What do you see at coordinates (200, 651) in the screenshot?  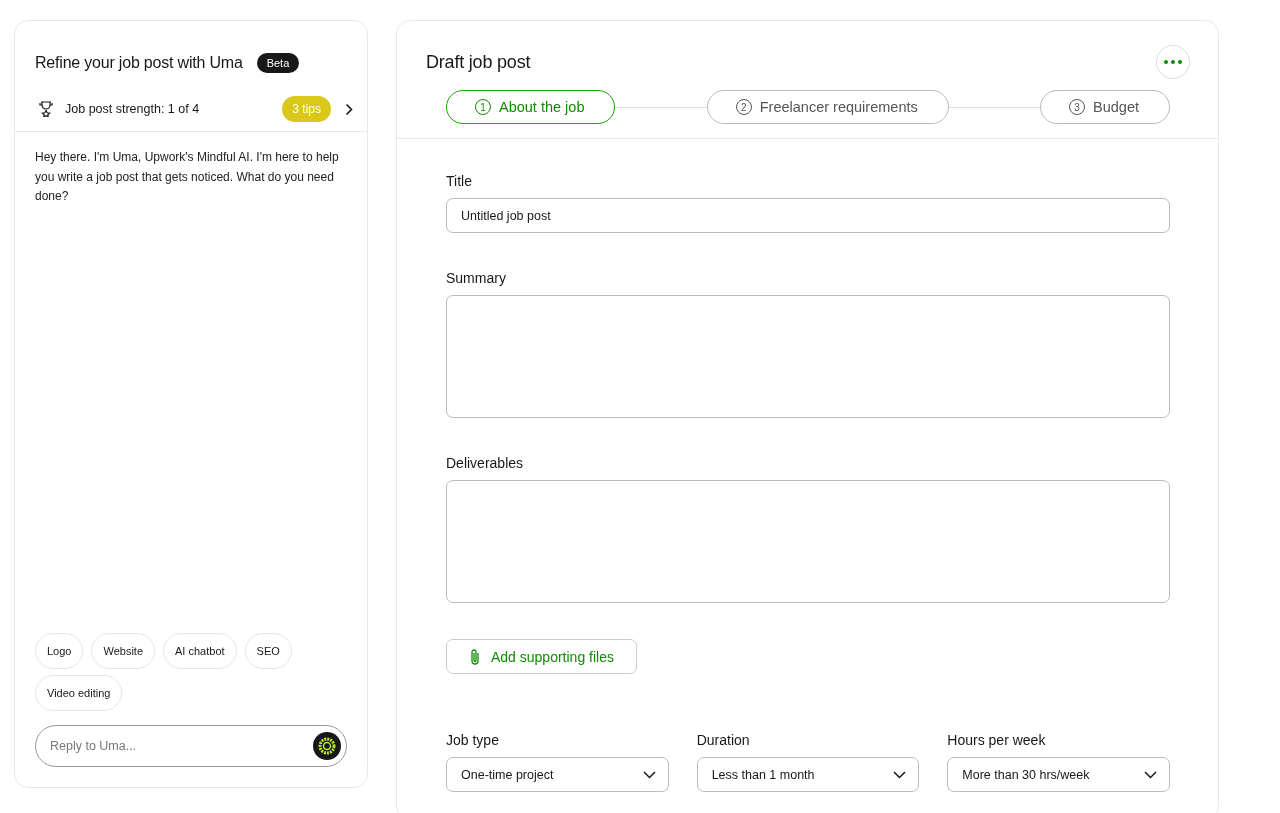 I see `suggestion-chip: AI chatbot` at bounding box center [200, 651].